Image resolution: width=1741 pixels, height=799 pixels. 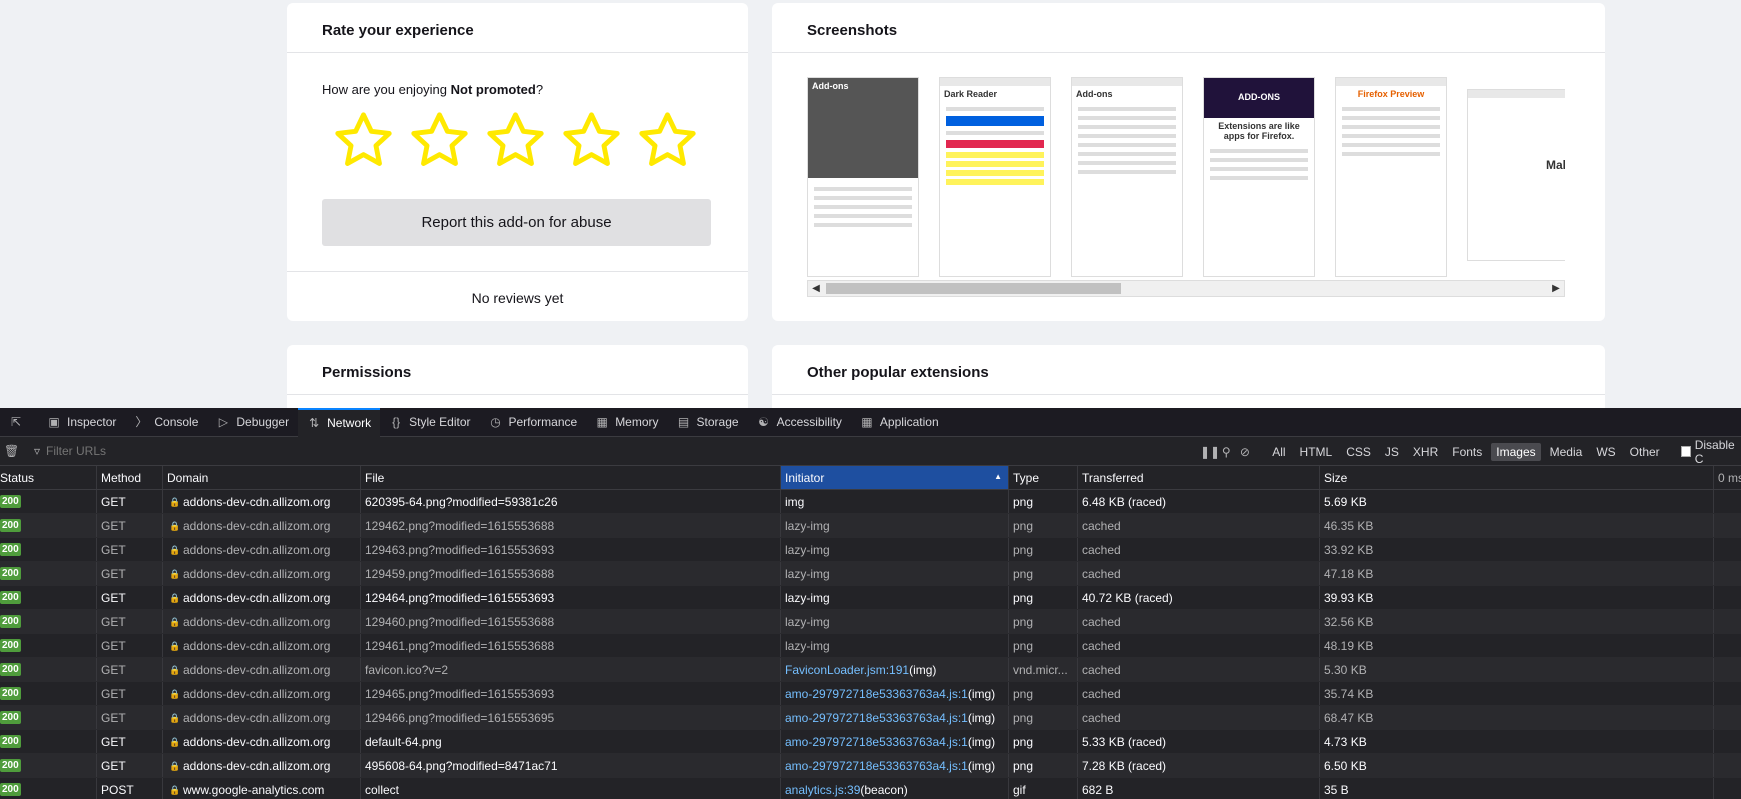 What do you see at coordinates (1245, 452) in the screenshot?
I see `block-icon: ⊘` at bounding box center [1245, 452].